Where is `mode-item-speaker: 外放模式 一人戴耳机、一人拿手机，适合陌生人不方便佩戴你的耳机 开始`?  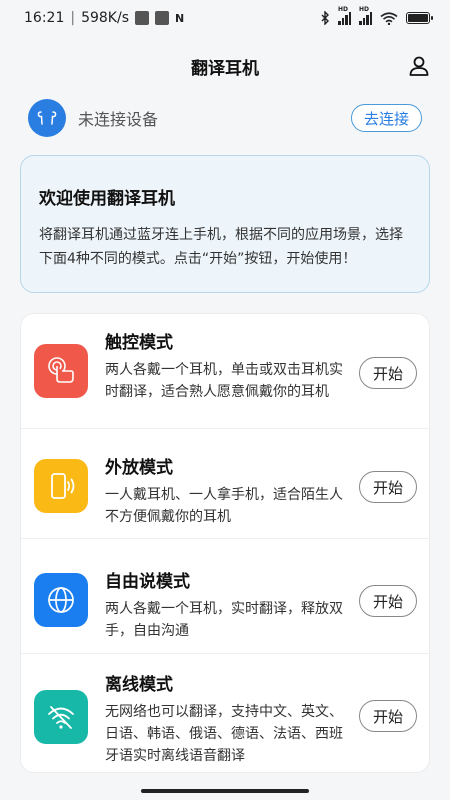
mode-item-speaker: 外放模式 一人戴耳机、一人拿手机，适合陌生人不方便佩戴你的耳机 开始 is located at coordinates (226, 484).